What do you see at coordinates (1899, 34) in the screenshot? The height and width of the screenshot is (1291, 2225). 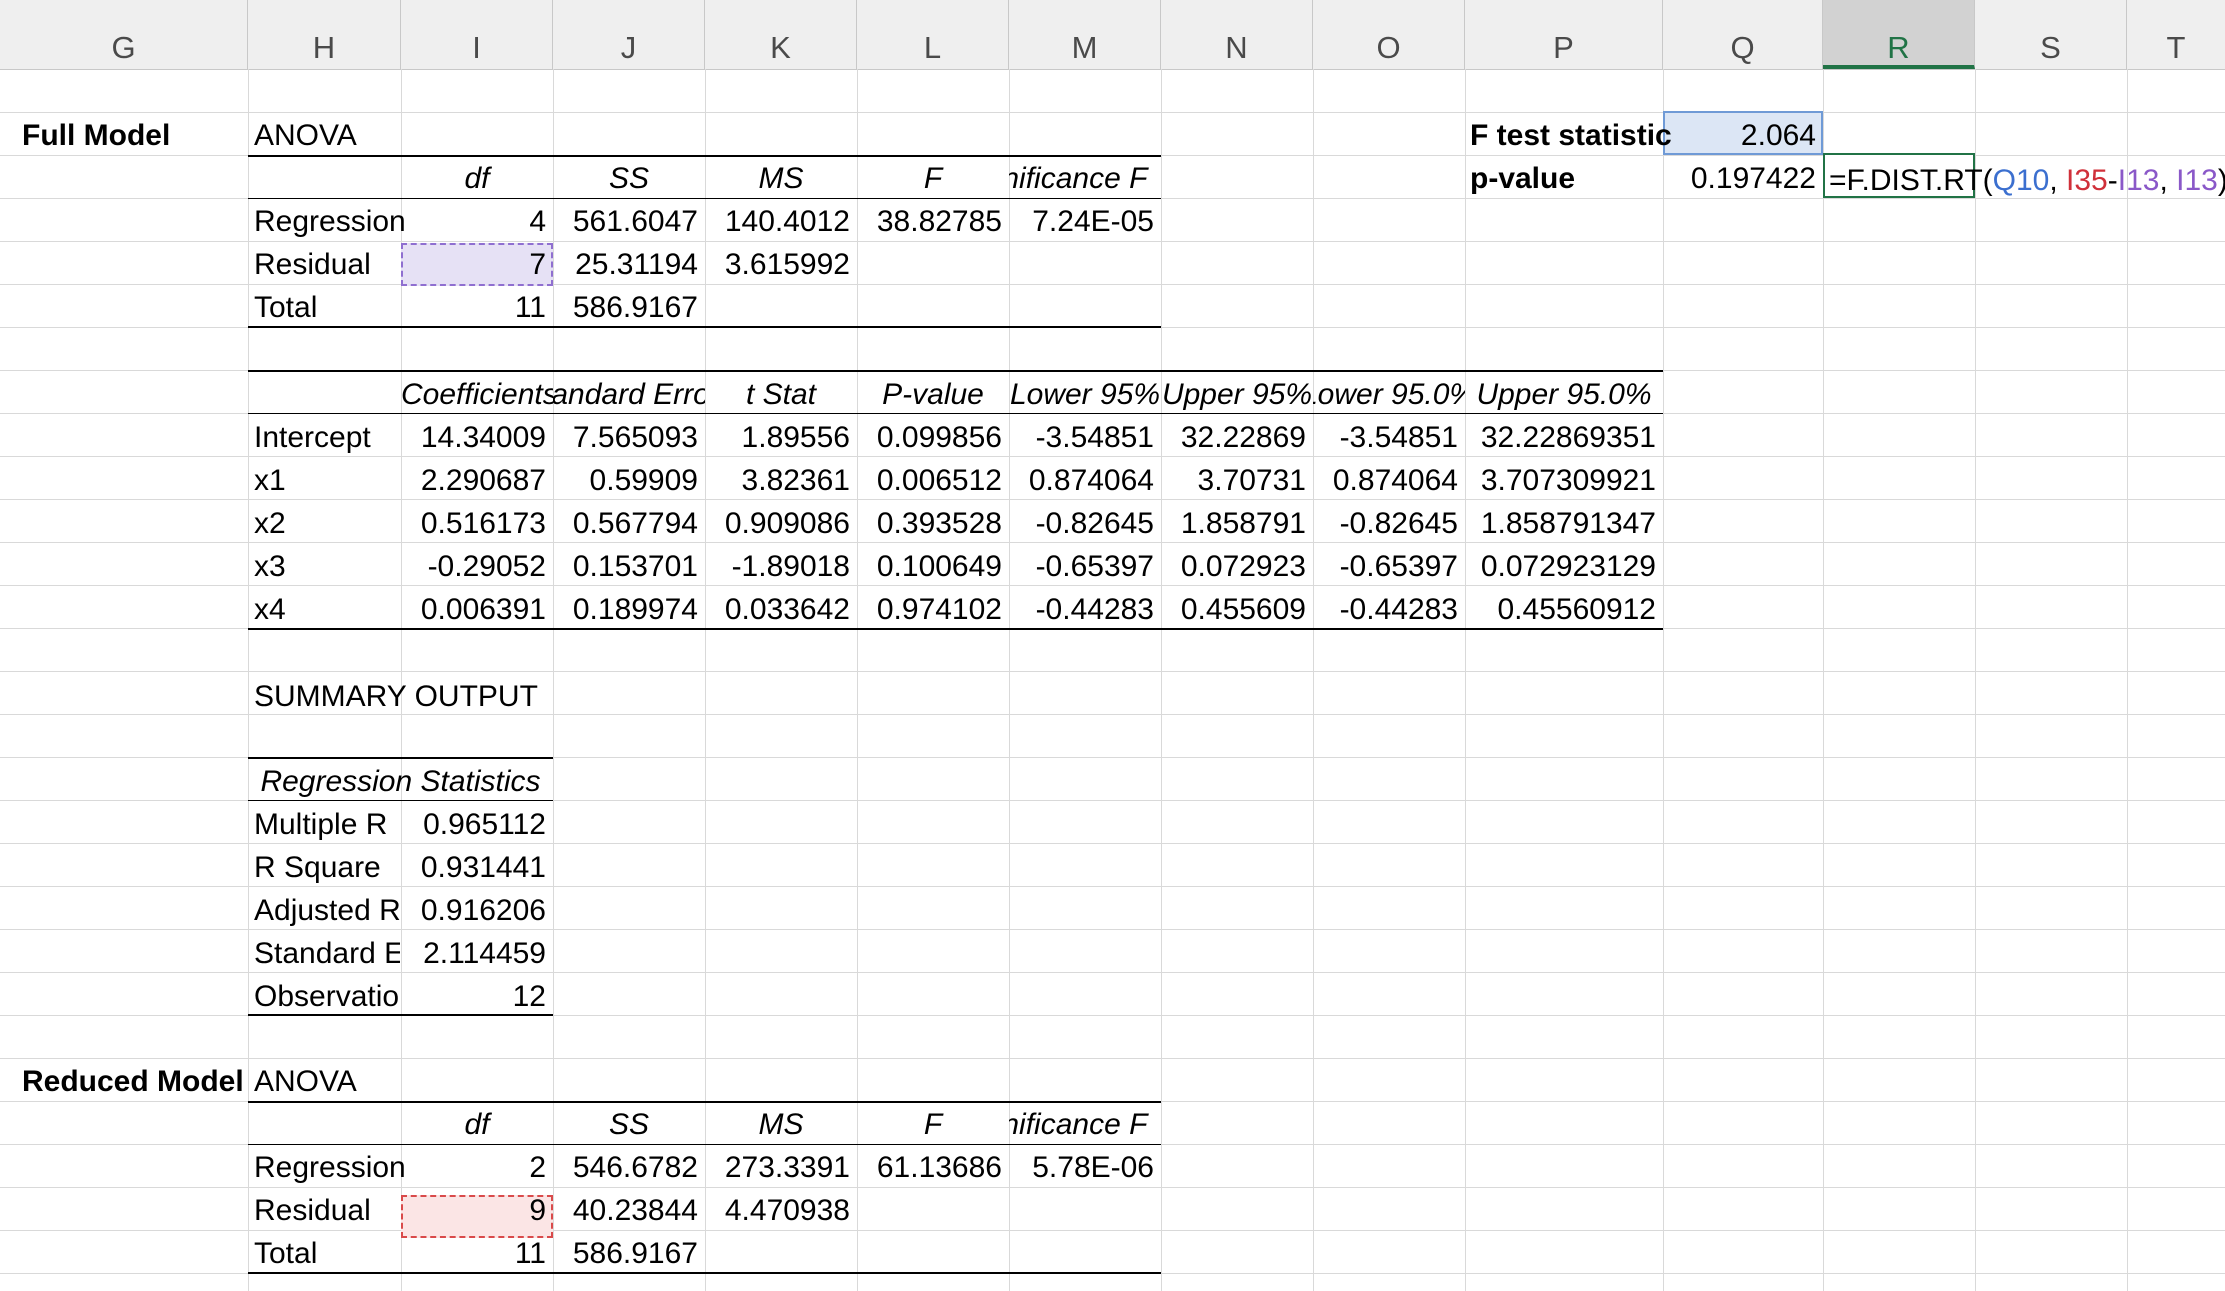 I see `column-header-r: R` at bounding box center [1899, 34].